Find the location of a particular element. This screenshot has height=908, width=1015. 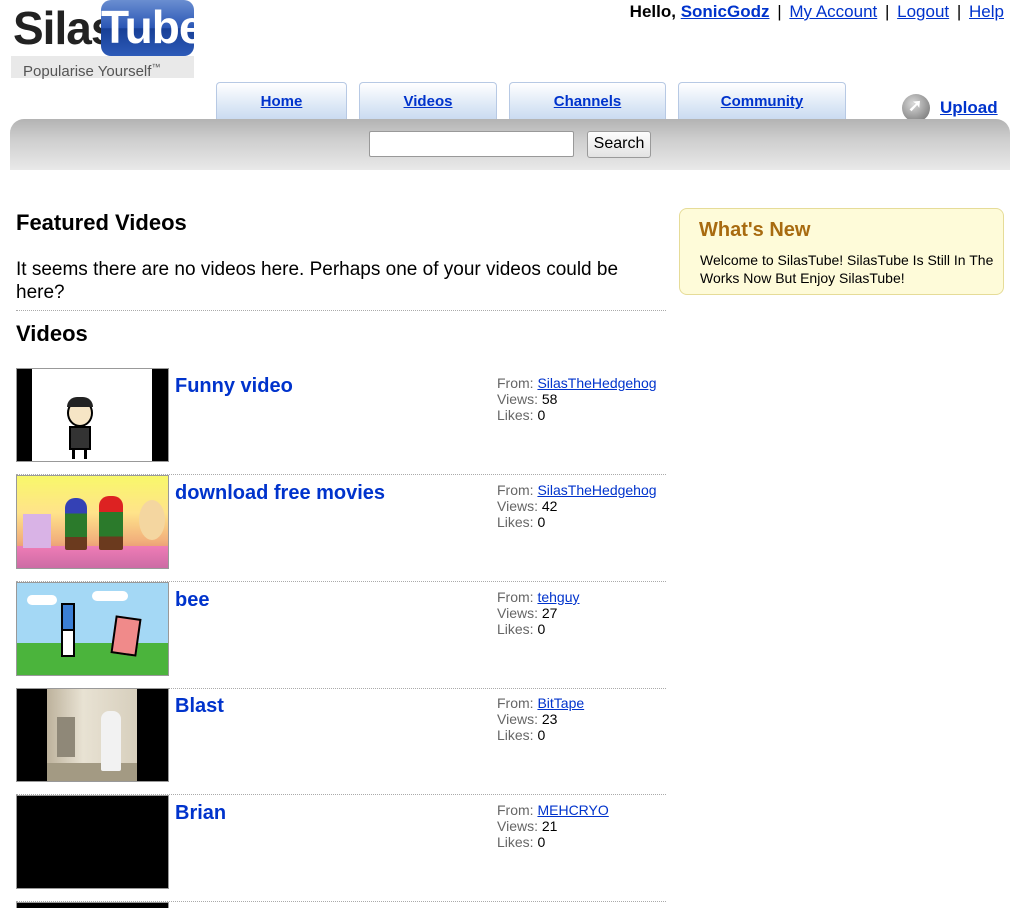

video-row: Blast From: BitTape Views: 23 Likes: 0 is located at coordinates (341, 741).